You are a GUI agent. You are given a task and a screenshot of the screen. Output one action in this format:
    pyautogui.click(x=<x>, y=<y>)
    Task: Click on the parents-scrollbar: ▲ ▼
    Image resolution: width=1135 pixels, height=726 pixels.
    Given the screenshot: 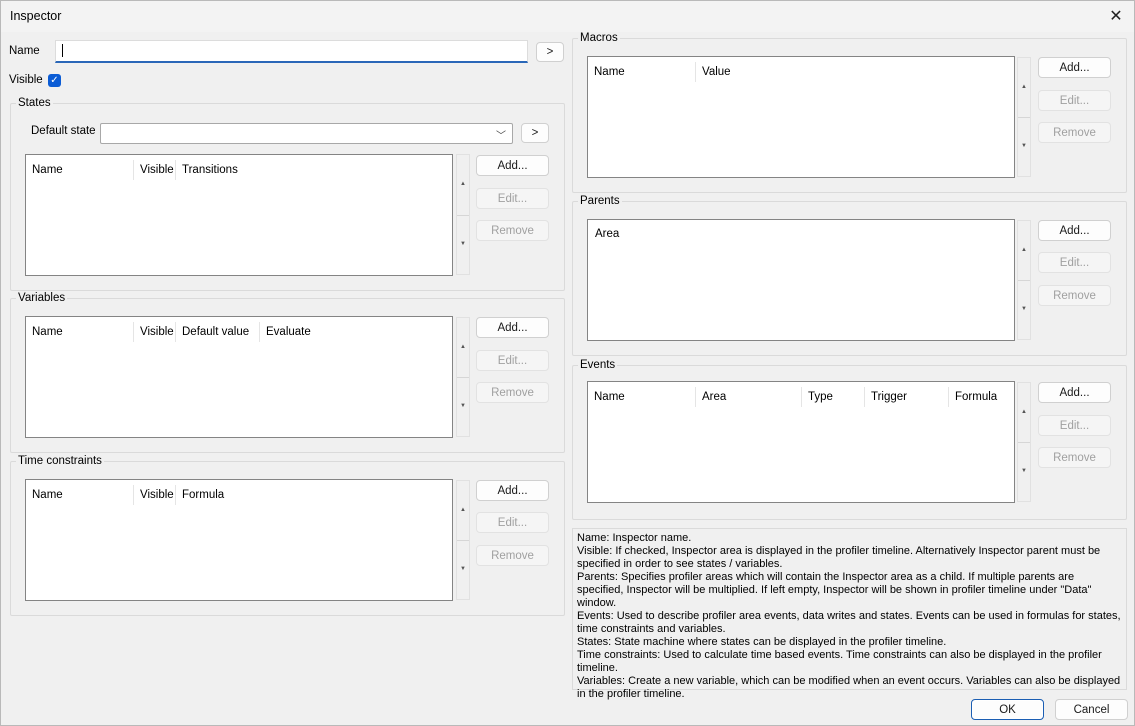 What is the action you would take?
    pyautogui.click(x=1024, y=280)
    